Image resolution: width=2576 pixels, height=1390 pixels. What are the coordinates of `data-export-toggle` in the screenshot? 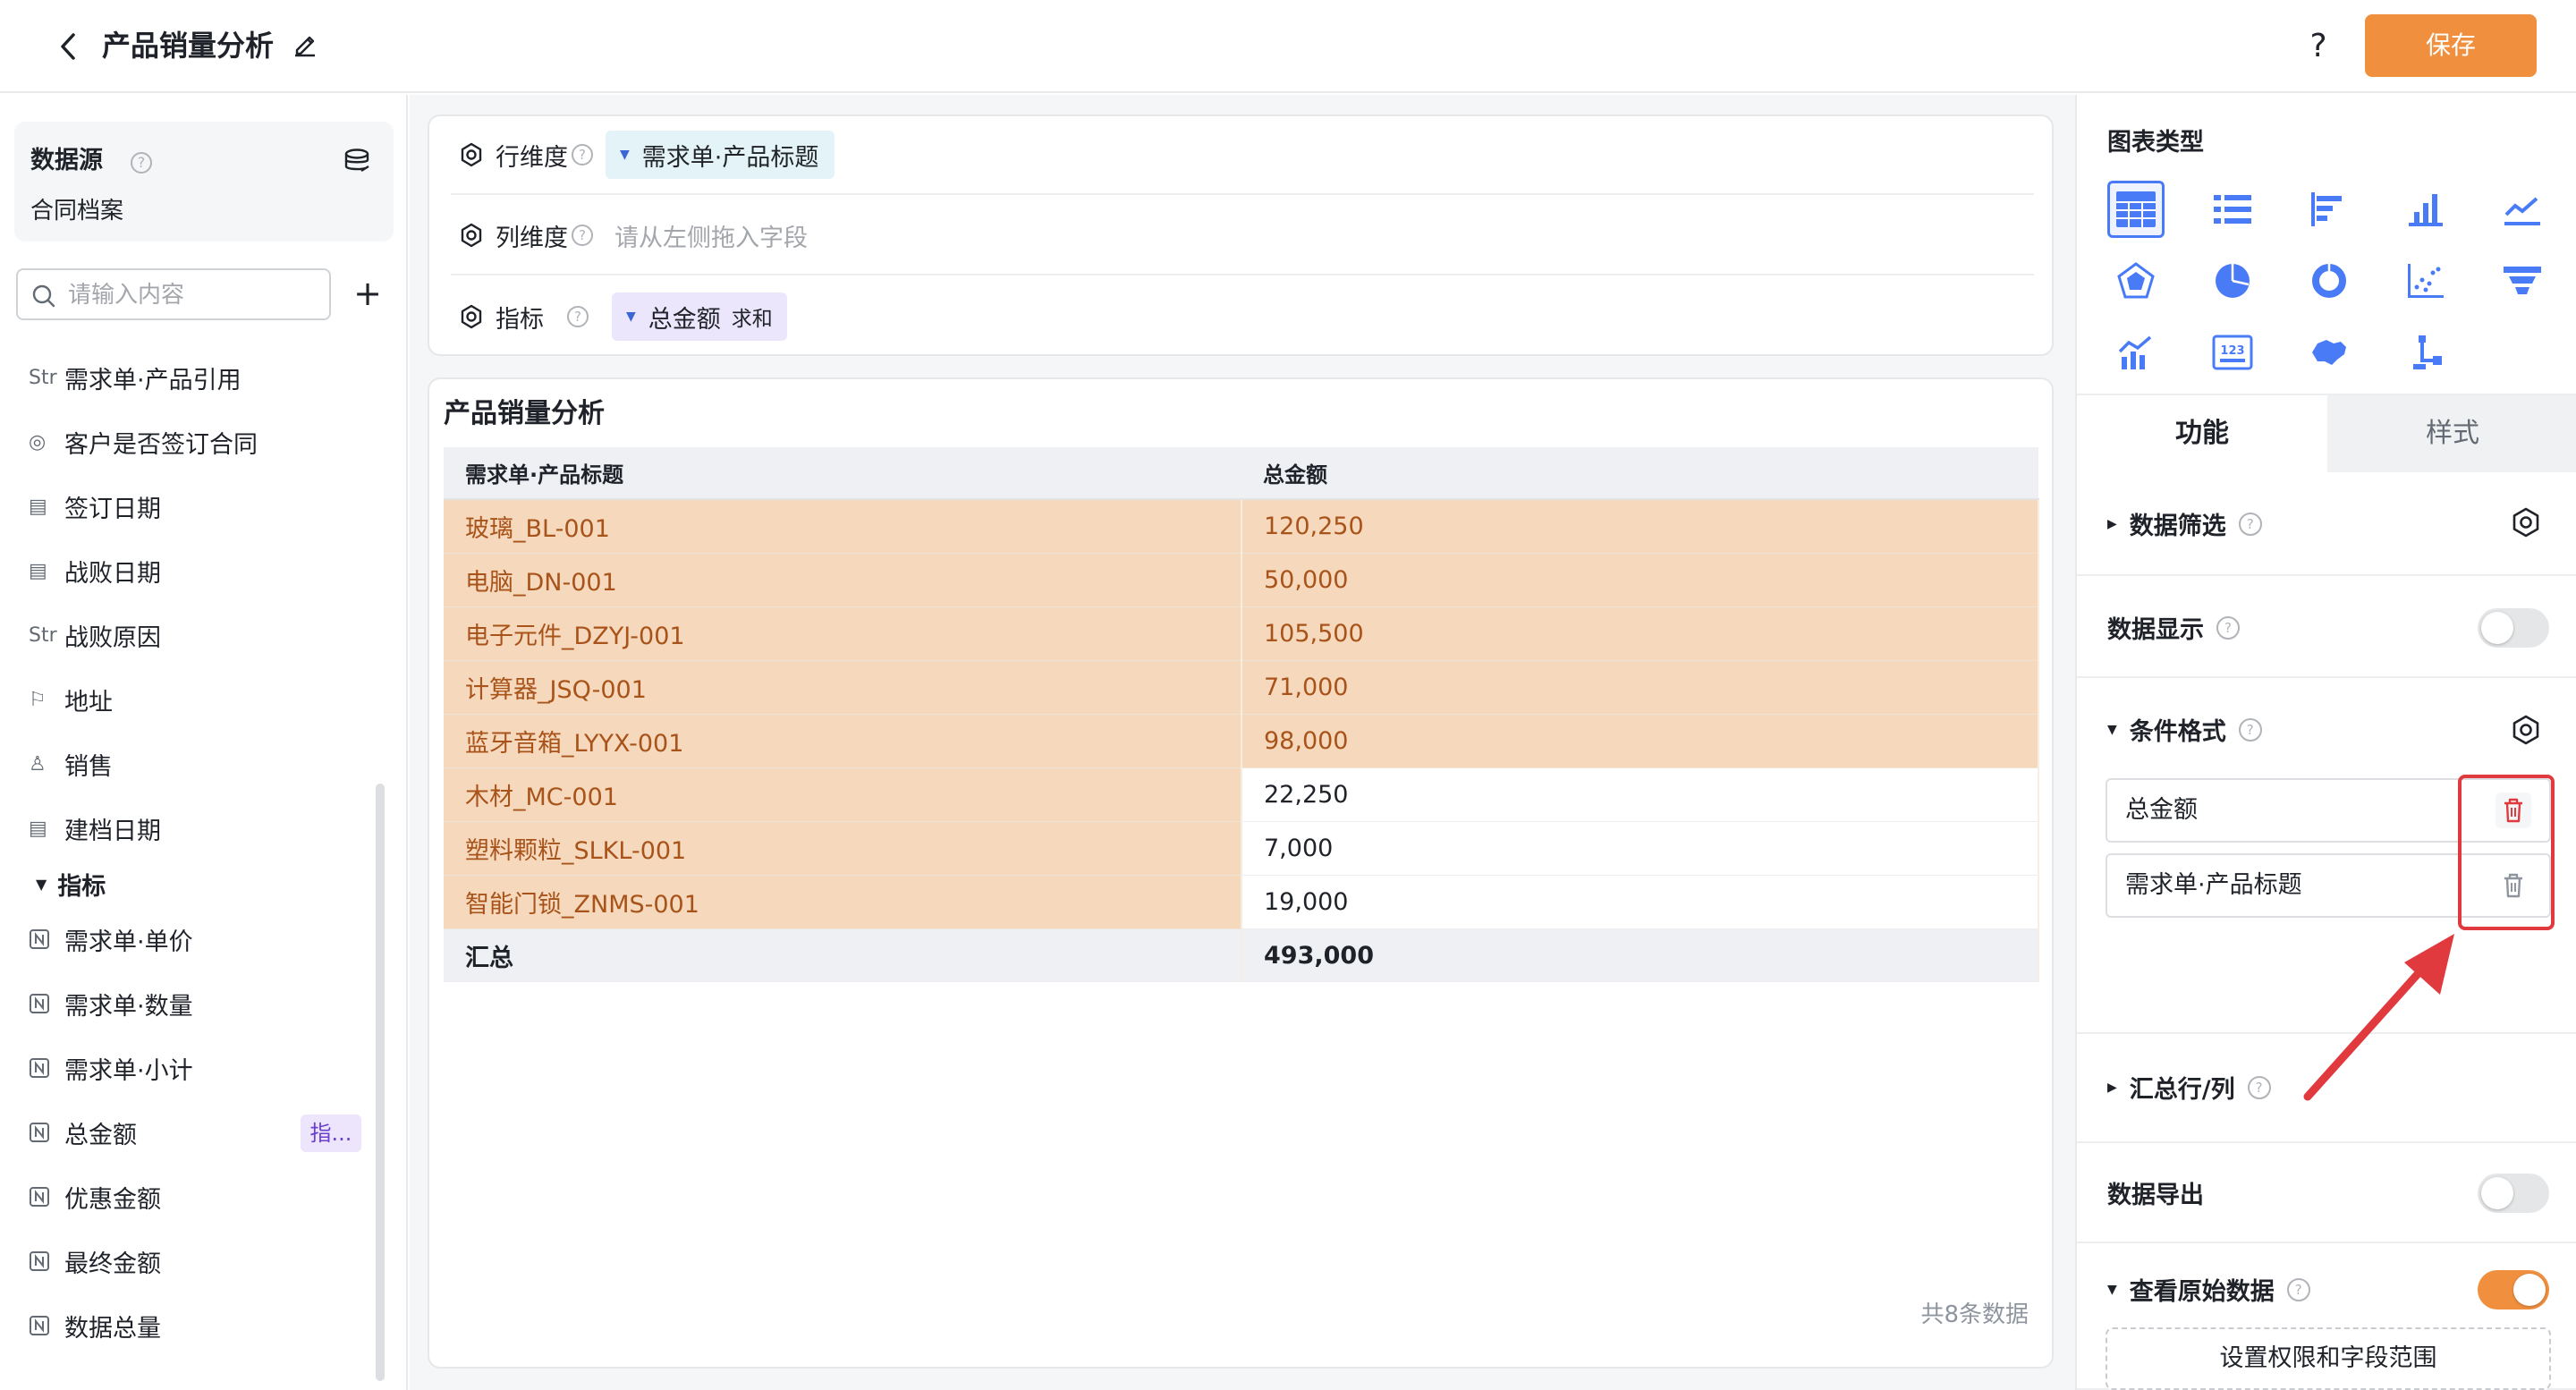 It's located at (2513, 1193).